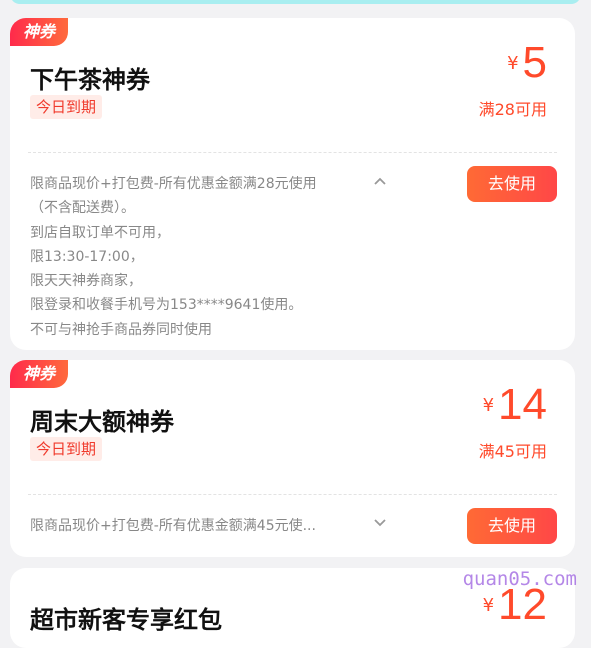 Image resolution: width=591 pixels, height=648 pixels. I want to click on rule-line: 限13:30-17:00，, so click(87, 256).